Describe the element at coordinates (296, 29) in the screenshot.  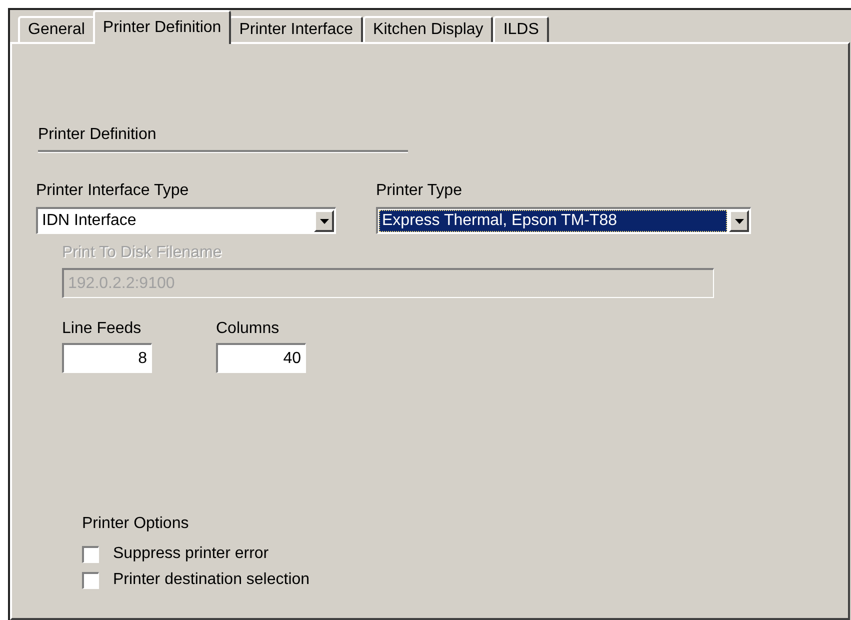
I see `tab: Printer Interface` at that location.